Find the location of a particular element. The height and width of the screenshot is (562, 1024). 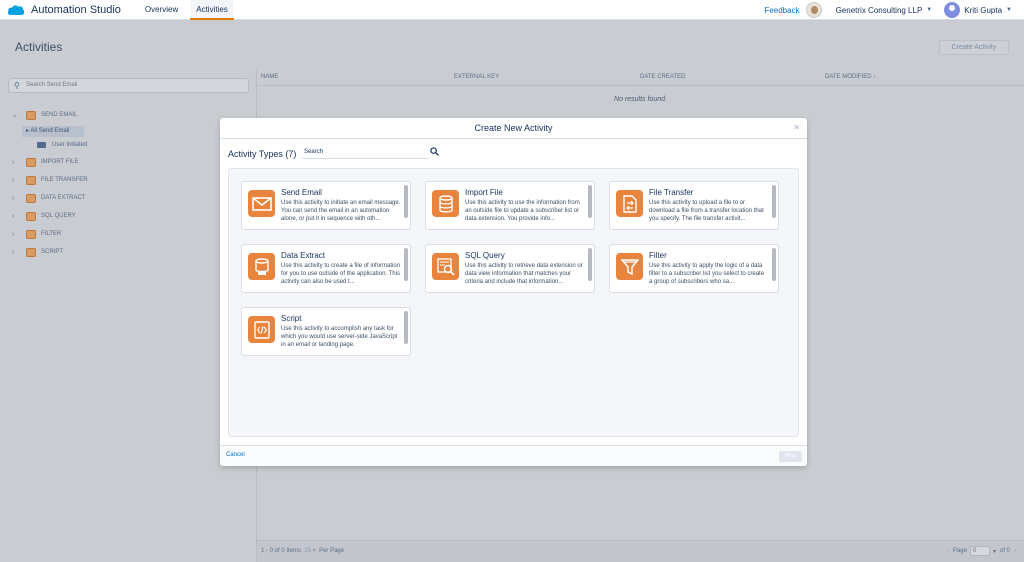

user-photo is located at coordinates (813, 10).